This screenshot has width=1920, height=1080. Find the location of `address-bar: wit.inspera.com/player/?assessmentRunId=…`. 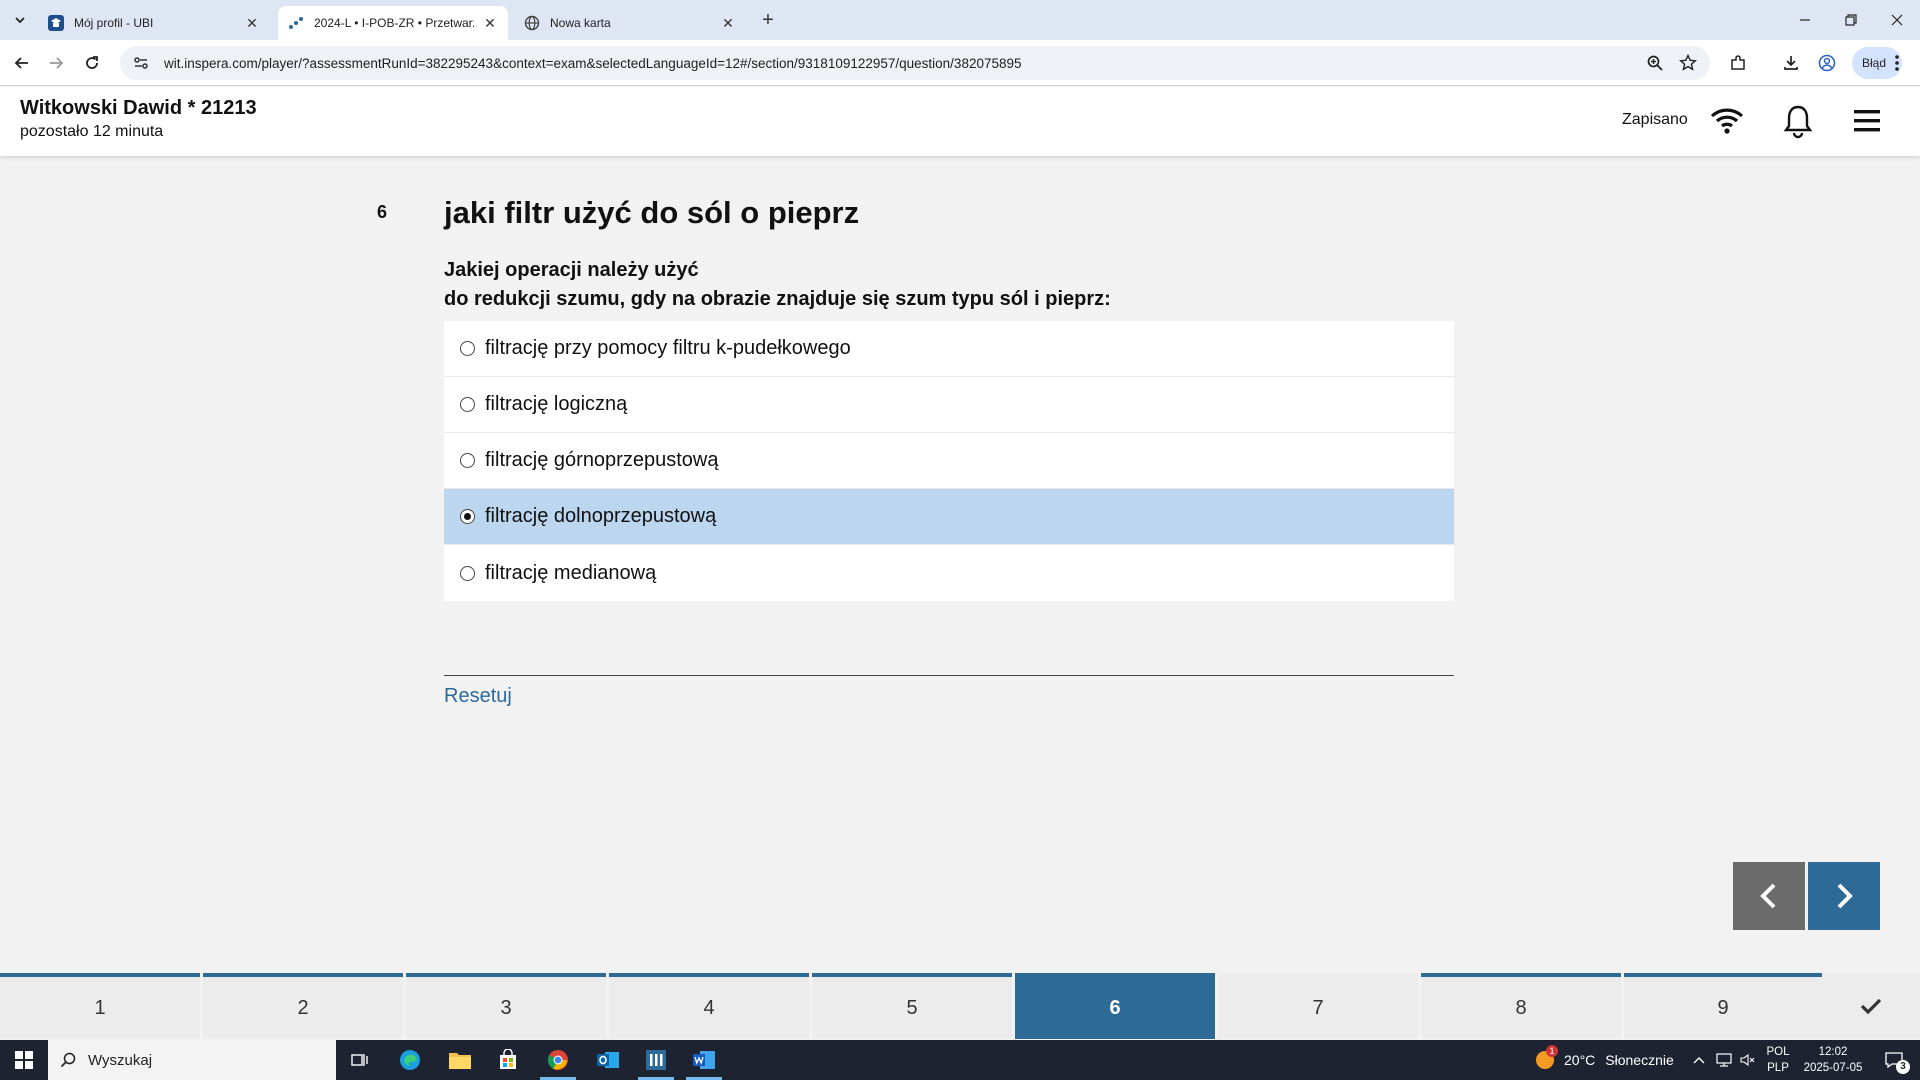

address-bar: wit.inspera.com/player/?assessmentRunId=… is located at coordinates (915, 63).